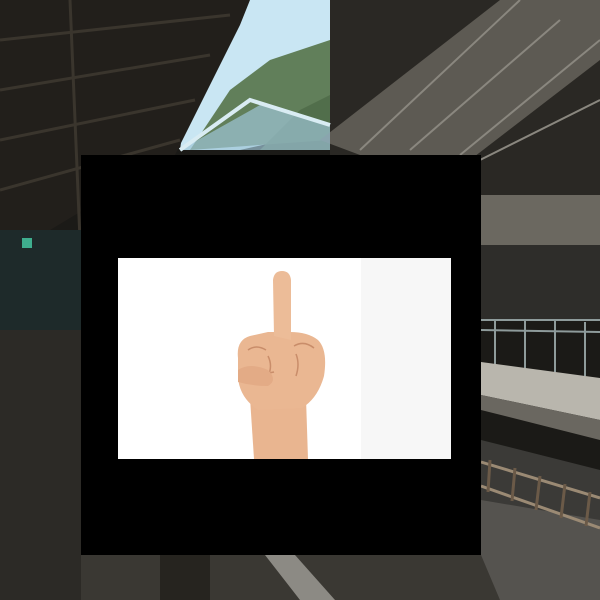  What do you see at coordinates (27, 243) in the screenshot?
I see `exit-sign` at bounding box center [27, 243].